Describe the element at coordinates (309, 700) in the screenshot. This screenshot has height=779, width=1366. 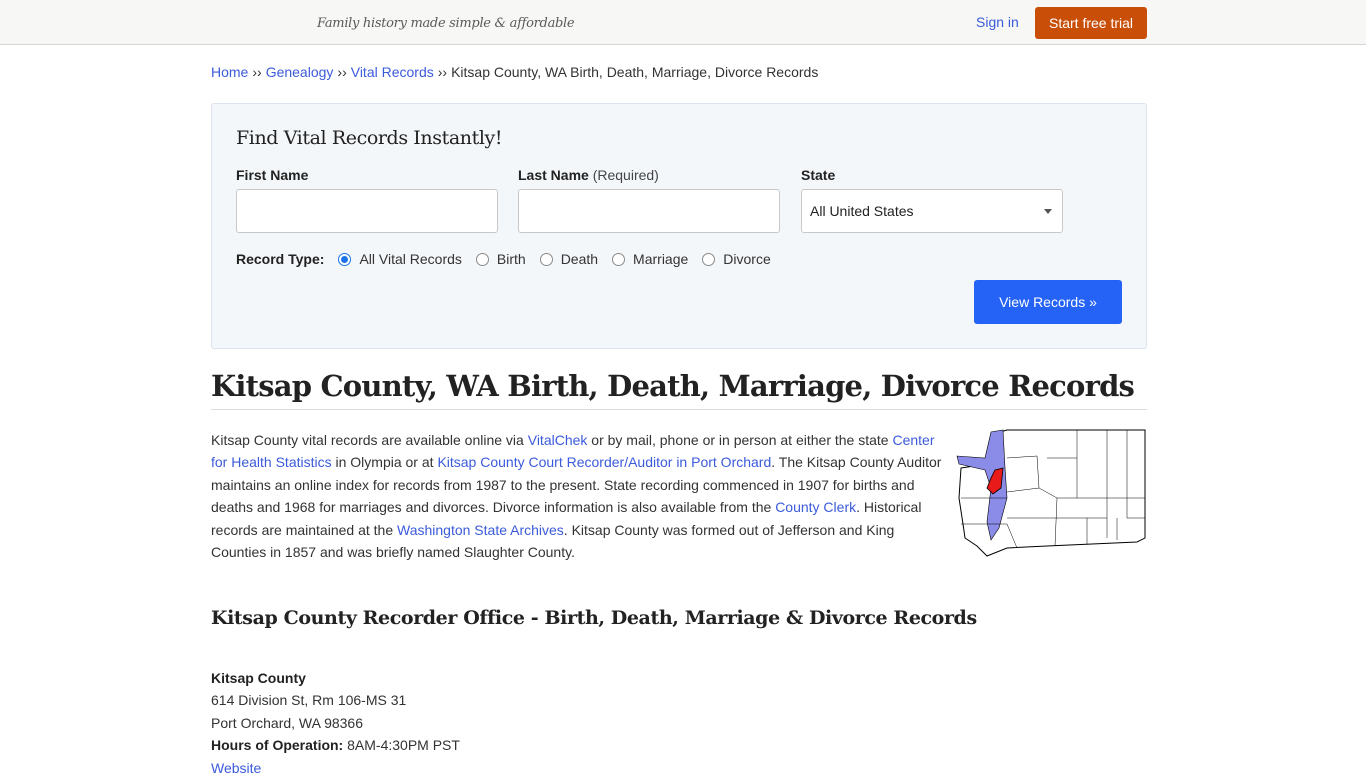
I see `office-address-line1: 614 Division St, Rm 106-MS 31` at that location.